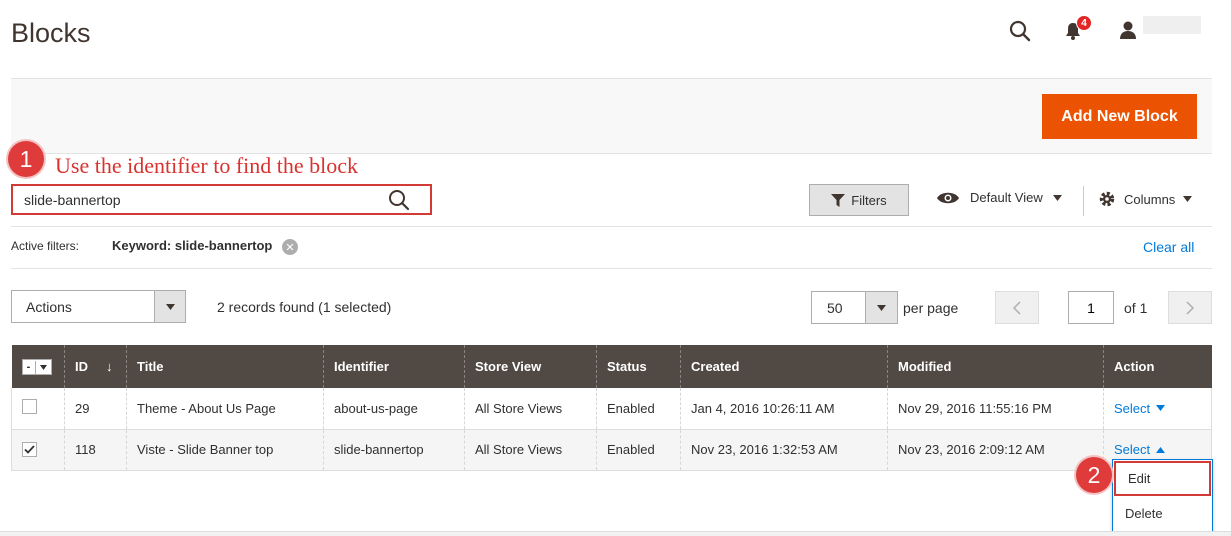 This screenshot has height=536, width=1231. I want to click on caret-up-icon, so click(1161, 449).